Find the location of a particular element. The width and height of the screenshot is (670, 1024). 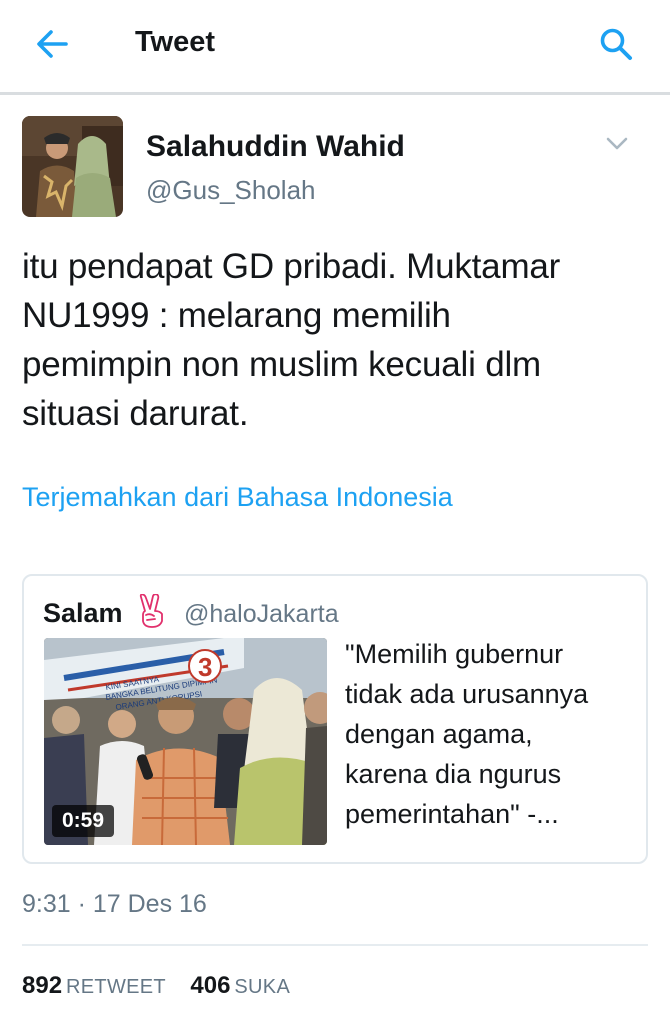

video-duration: 0:59 is located at coordinates (83, 821).